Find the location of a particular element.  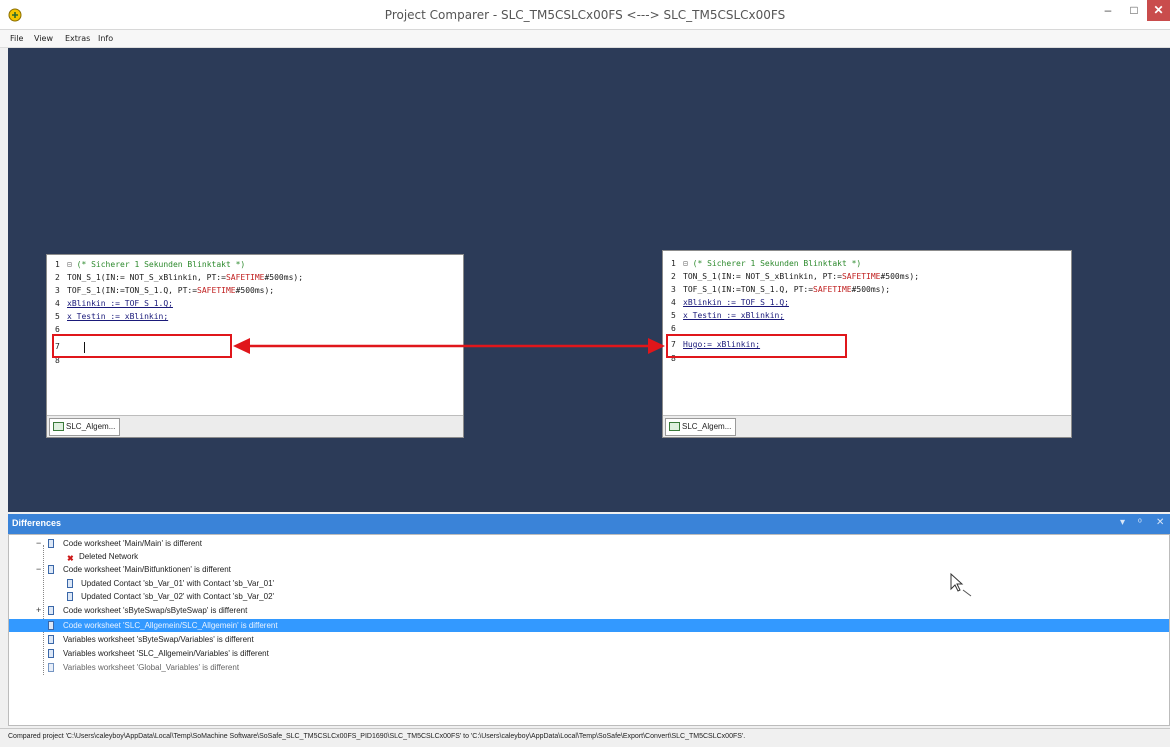

close-icon: ✕ is located at coordinates (1158, 10).